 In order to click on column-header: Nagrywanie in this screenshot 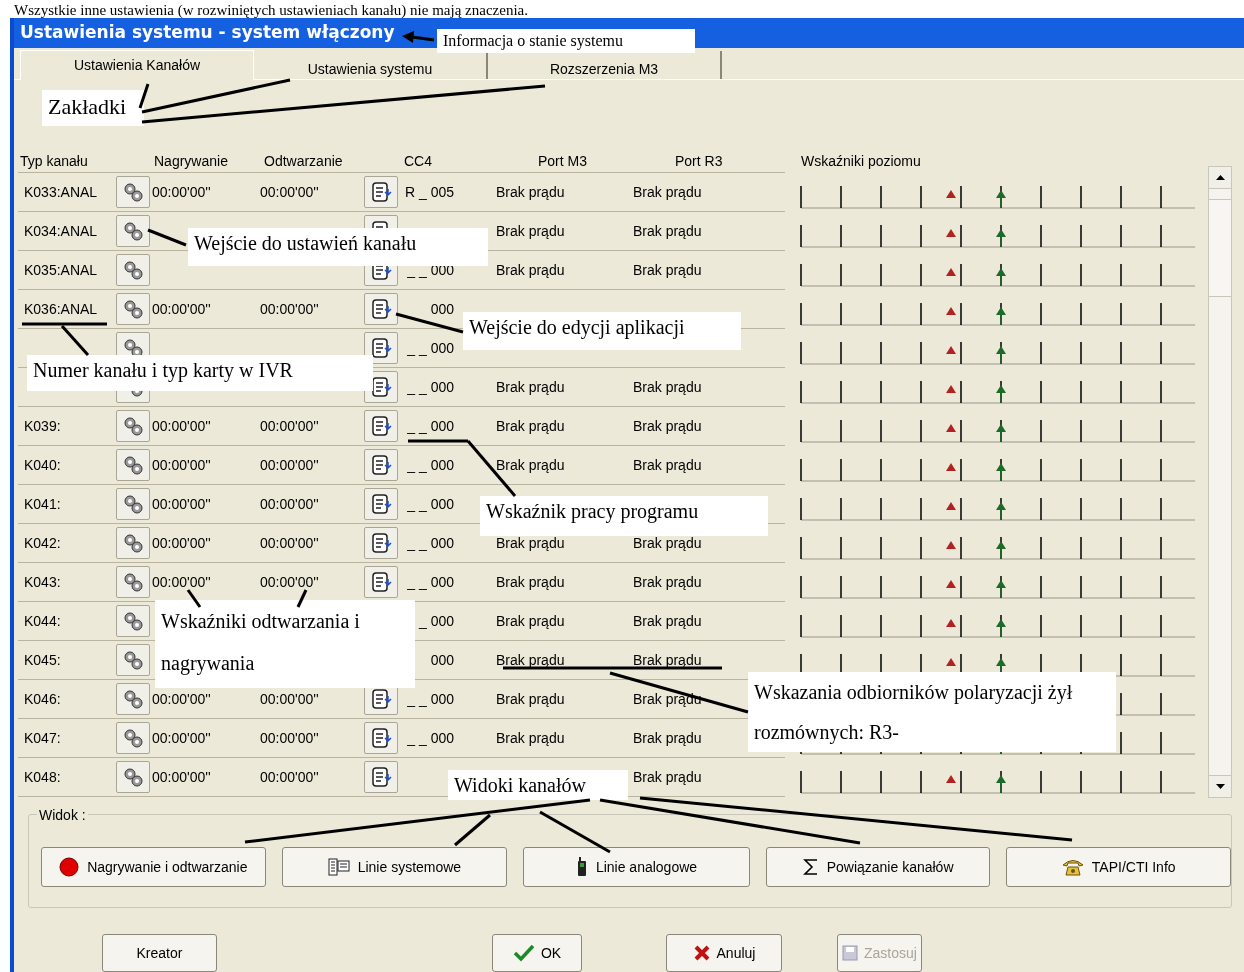, I will do `click(191, 160)`.